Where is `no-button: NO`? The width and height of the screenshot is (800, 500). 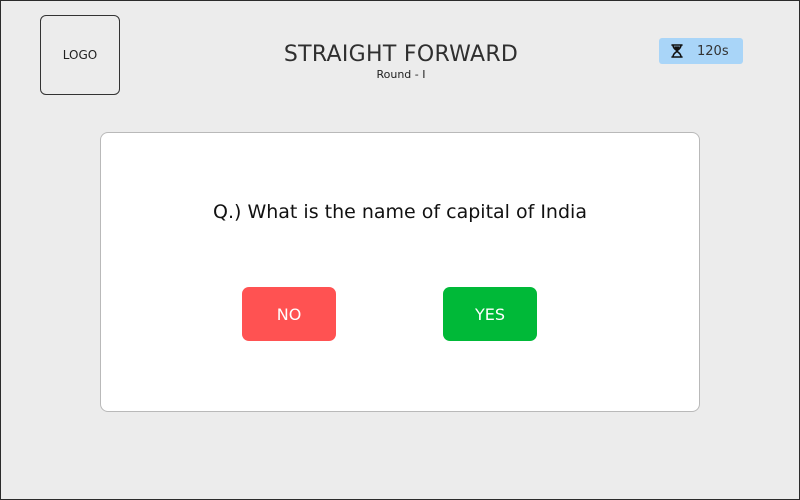 no-button: NO is located at coordinates (289, 314).